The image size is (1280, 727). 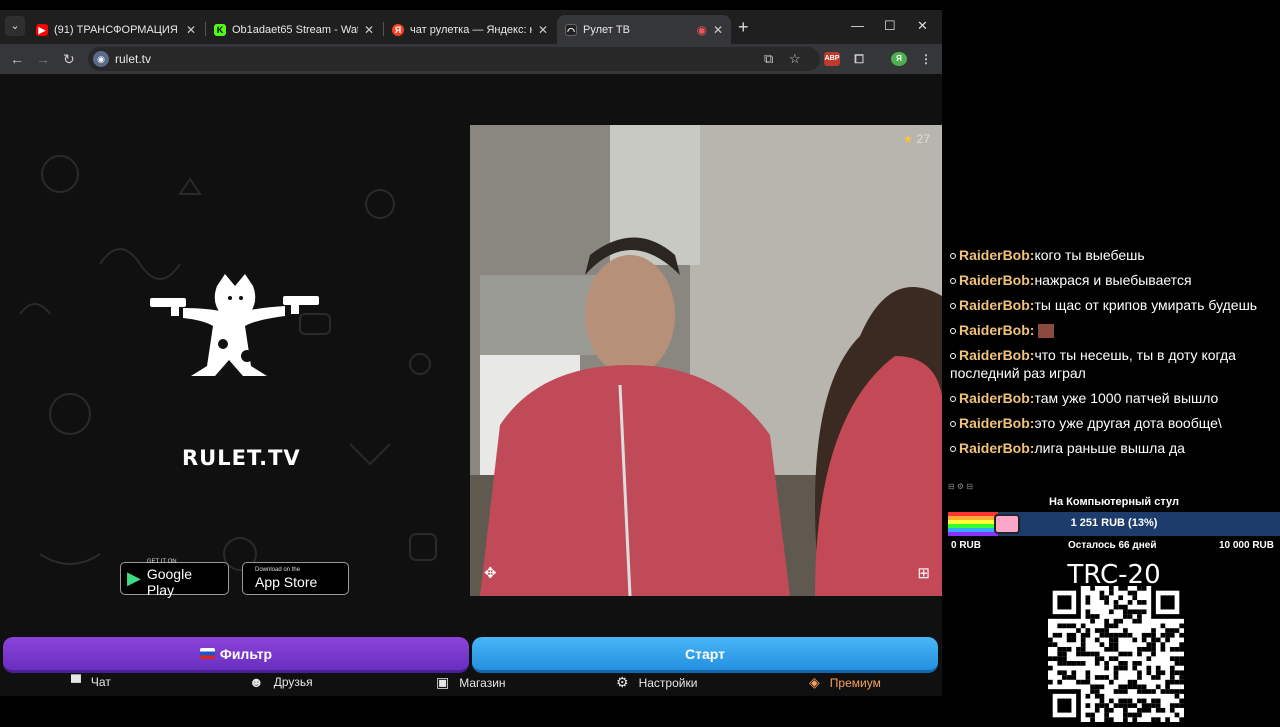 What do you see at coordinates (855, 682) in the screenshot?
I see `nav-label: Премиум` at bounding box center [855, 682].